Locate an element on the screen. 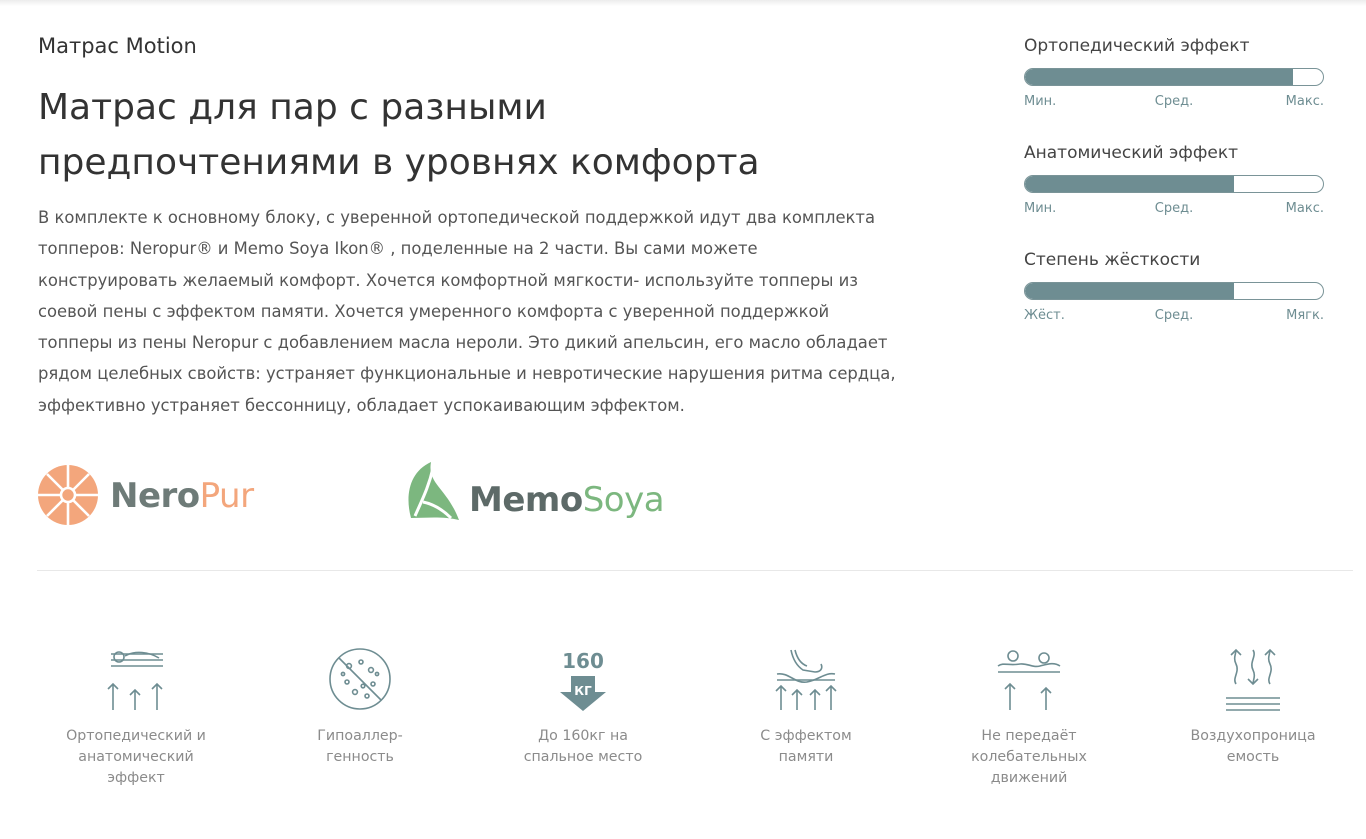  meter-scale: Жёст. Сред. Мягк. is located at coordinates (1174, 316).